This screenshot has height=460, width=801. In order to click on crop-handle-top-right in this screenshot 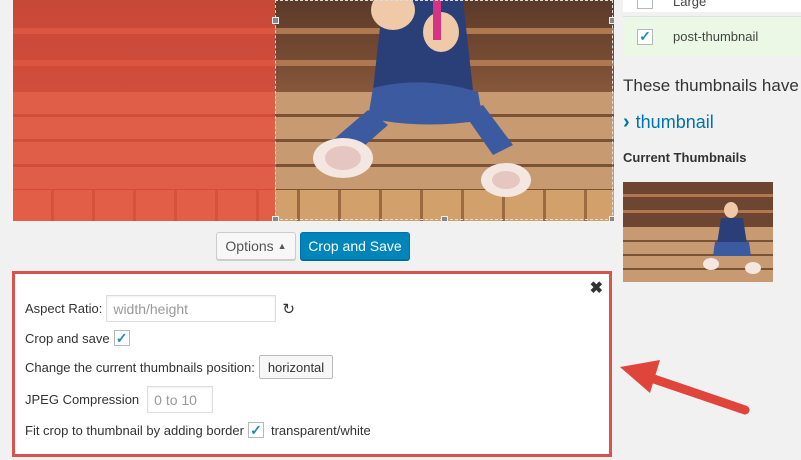, I will do `click(611, 20)`.